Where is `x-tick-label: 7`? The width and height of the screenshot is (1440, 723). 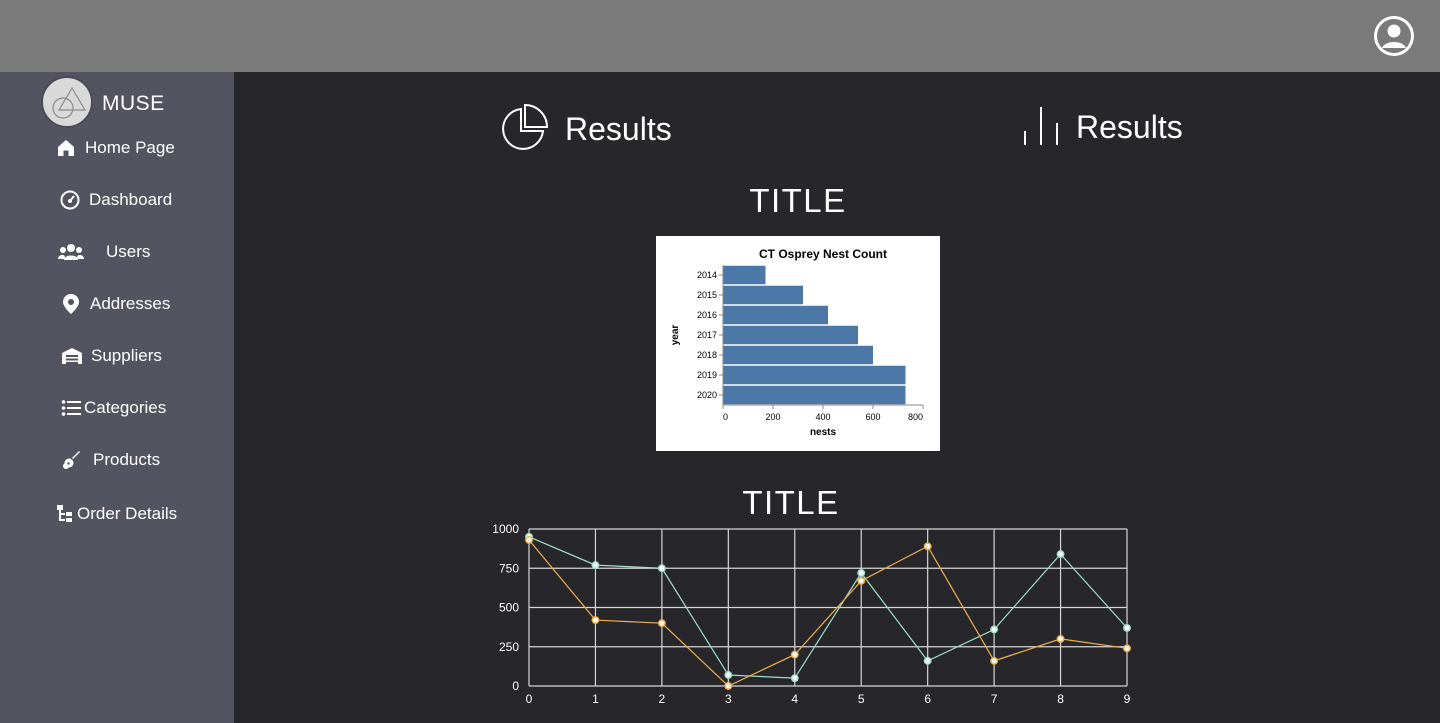 x-tick-label: 7 is located at coordinates (994, 699).